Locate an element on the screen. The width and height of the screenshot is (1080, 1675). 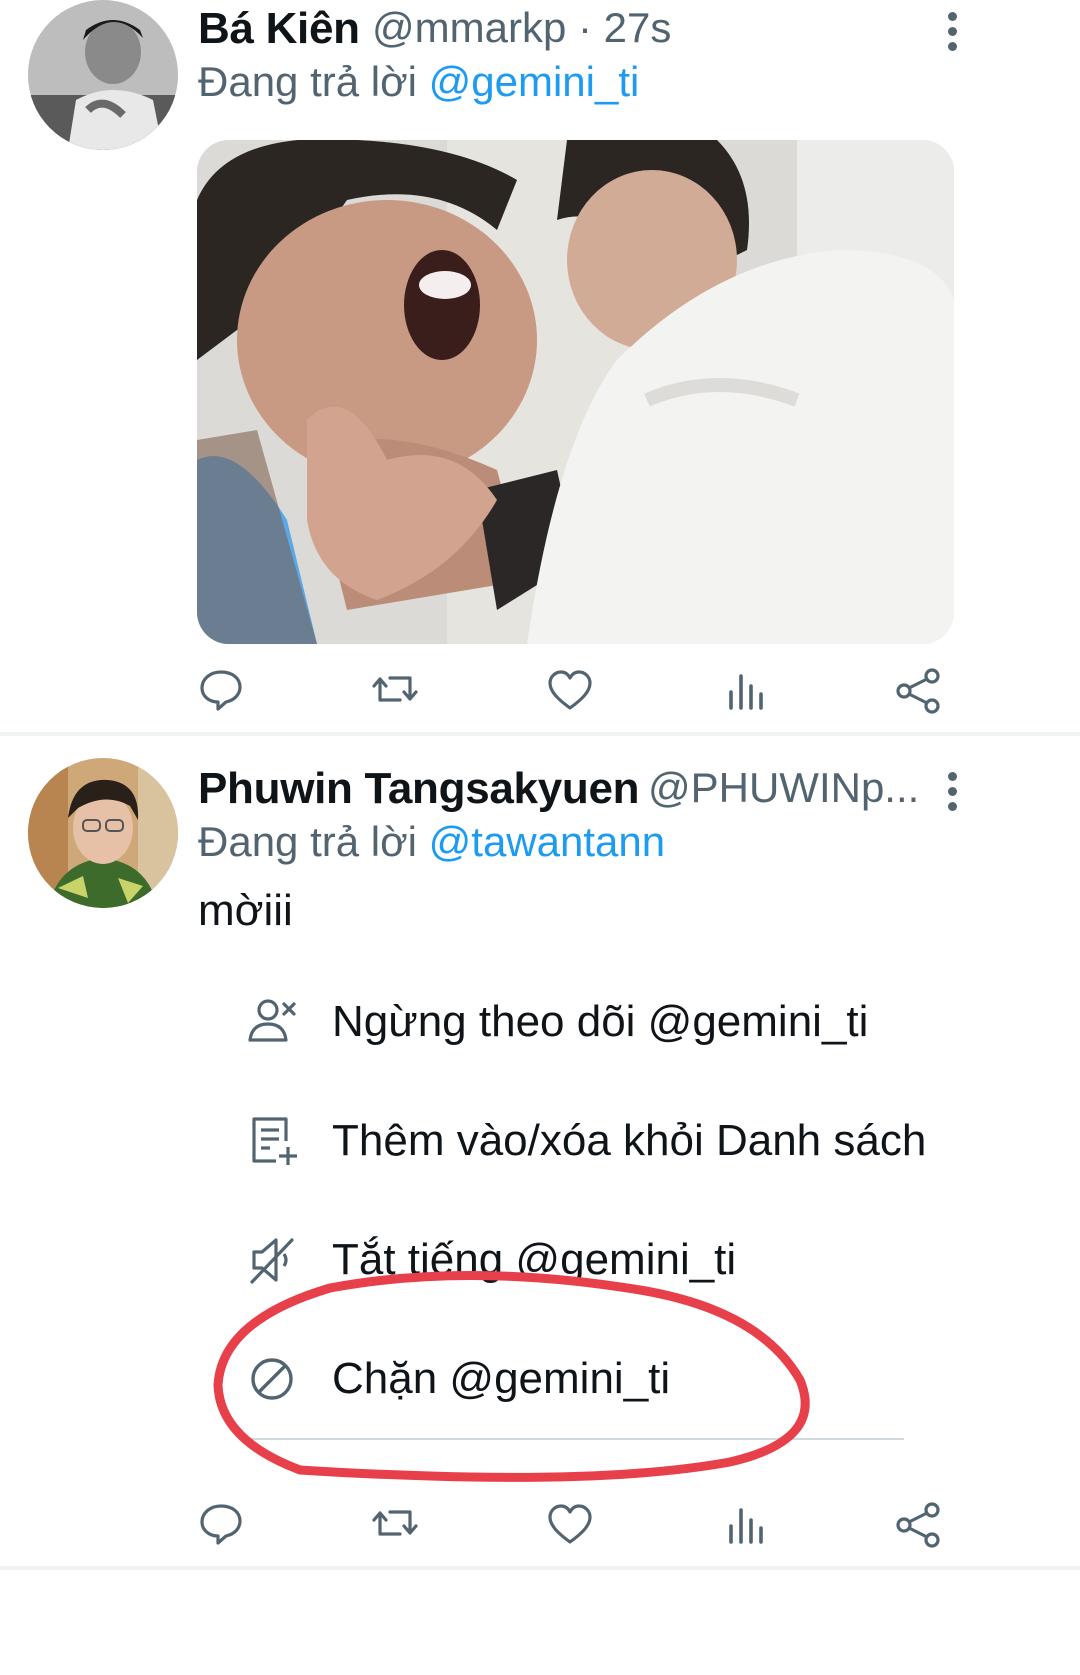
annotation-circle is located at coordinates (511, 1376).